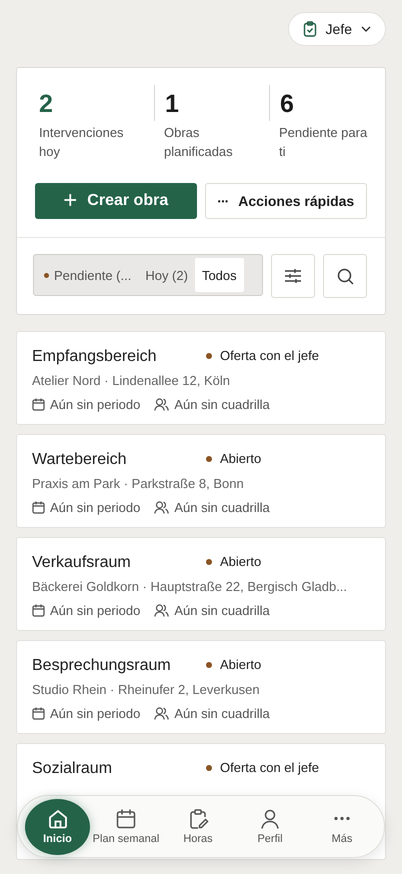  Describe the element at coordinates (323, 142) in the screenshot. I see `stat-label: Pendiente para ti` at that location.